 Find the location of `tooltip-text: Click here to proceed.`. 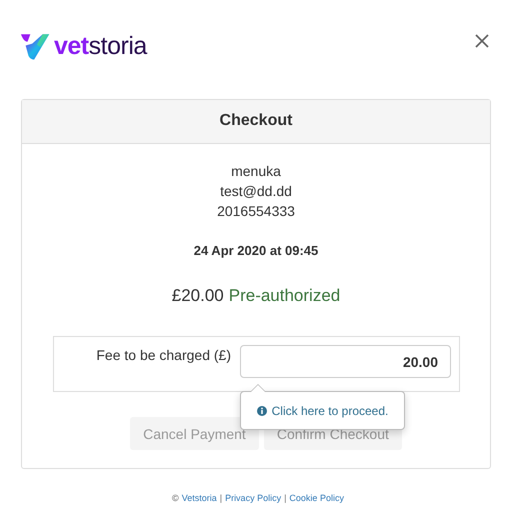

tooltip-text: Click here to proceed. is located at coordinates (330, 411).